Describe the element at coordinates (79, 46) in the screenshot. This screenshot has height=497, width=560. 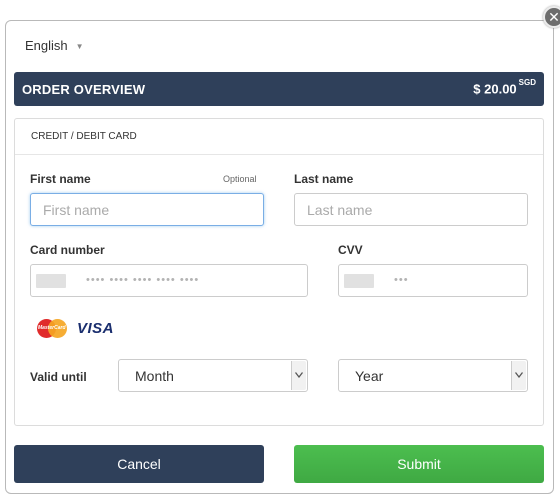
I see `caret-down-icon: ▼` at that location.